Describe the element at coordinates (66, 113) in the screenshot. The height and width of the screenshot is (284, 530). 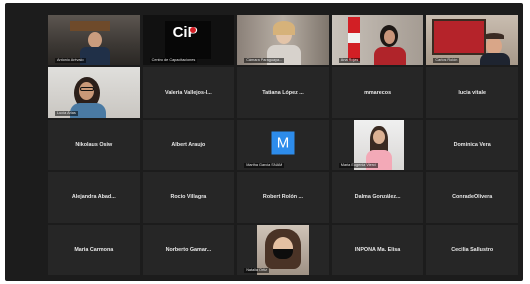
I see `participant-label: Lucía Arias` at that location.